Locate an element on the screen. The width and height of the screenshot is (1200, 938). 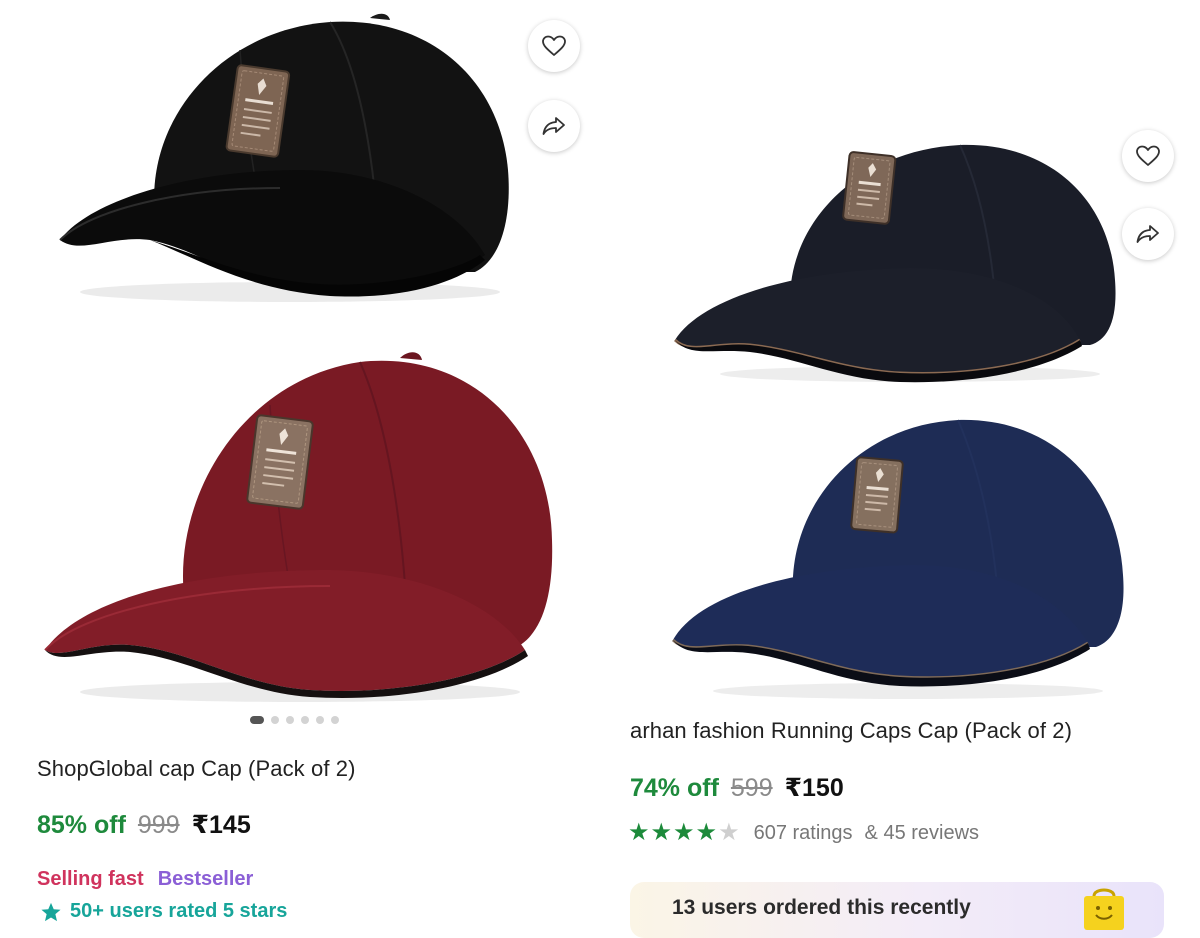
share-button-right is located at coordinates (1148, 234).